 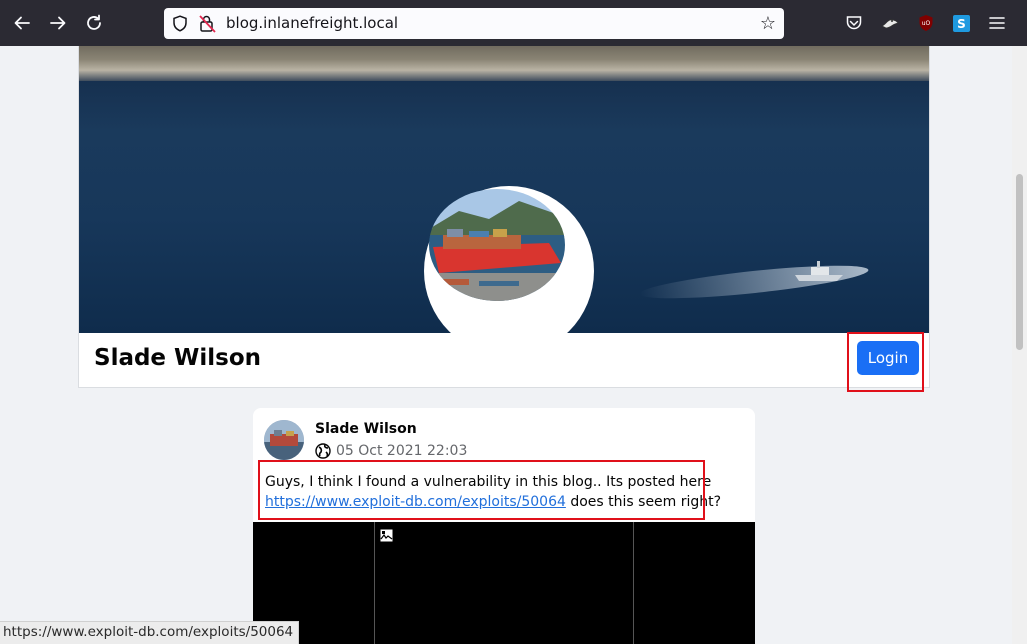 What do you see at coordinates (386, 535) in the screenshot?
I see `broken-image-icon` at bounding box center [386, 535].